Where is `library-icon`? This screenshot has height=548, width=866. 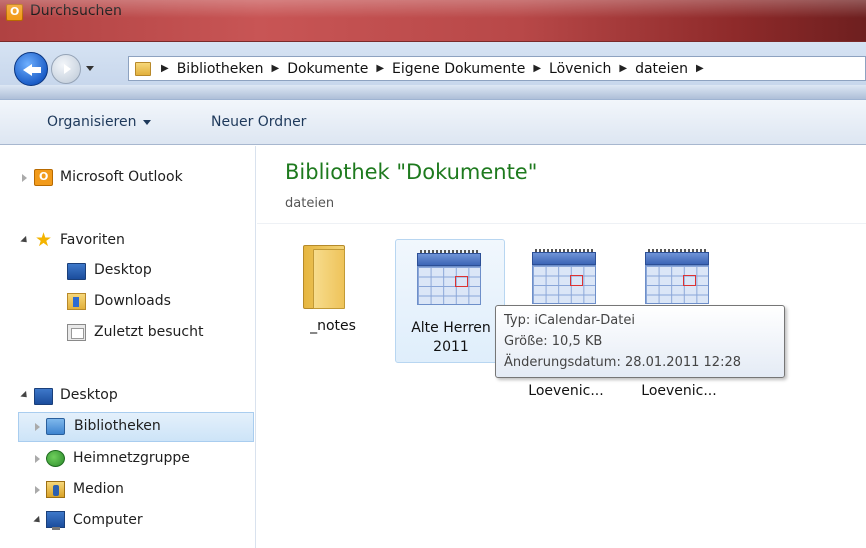 library-icon is located at coordinates (55, 426).